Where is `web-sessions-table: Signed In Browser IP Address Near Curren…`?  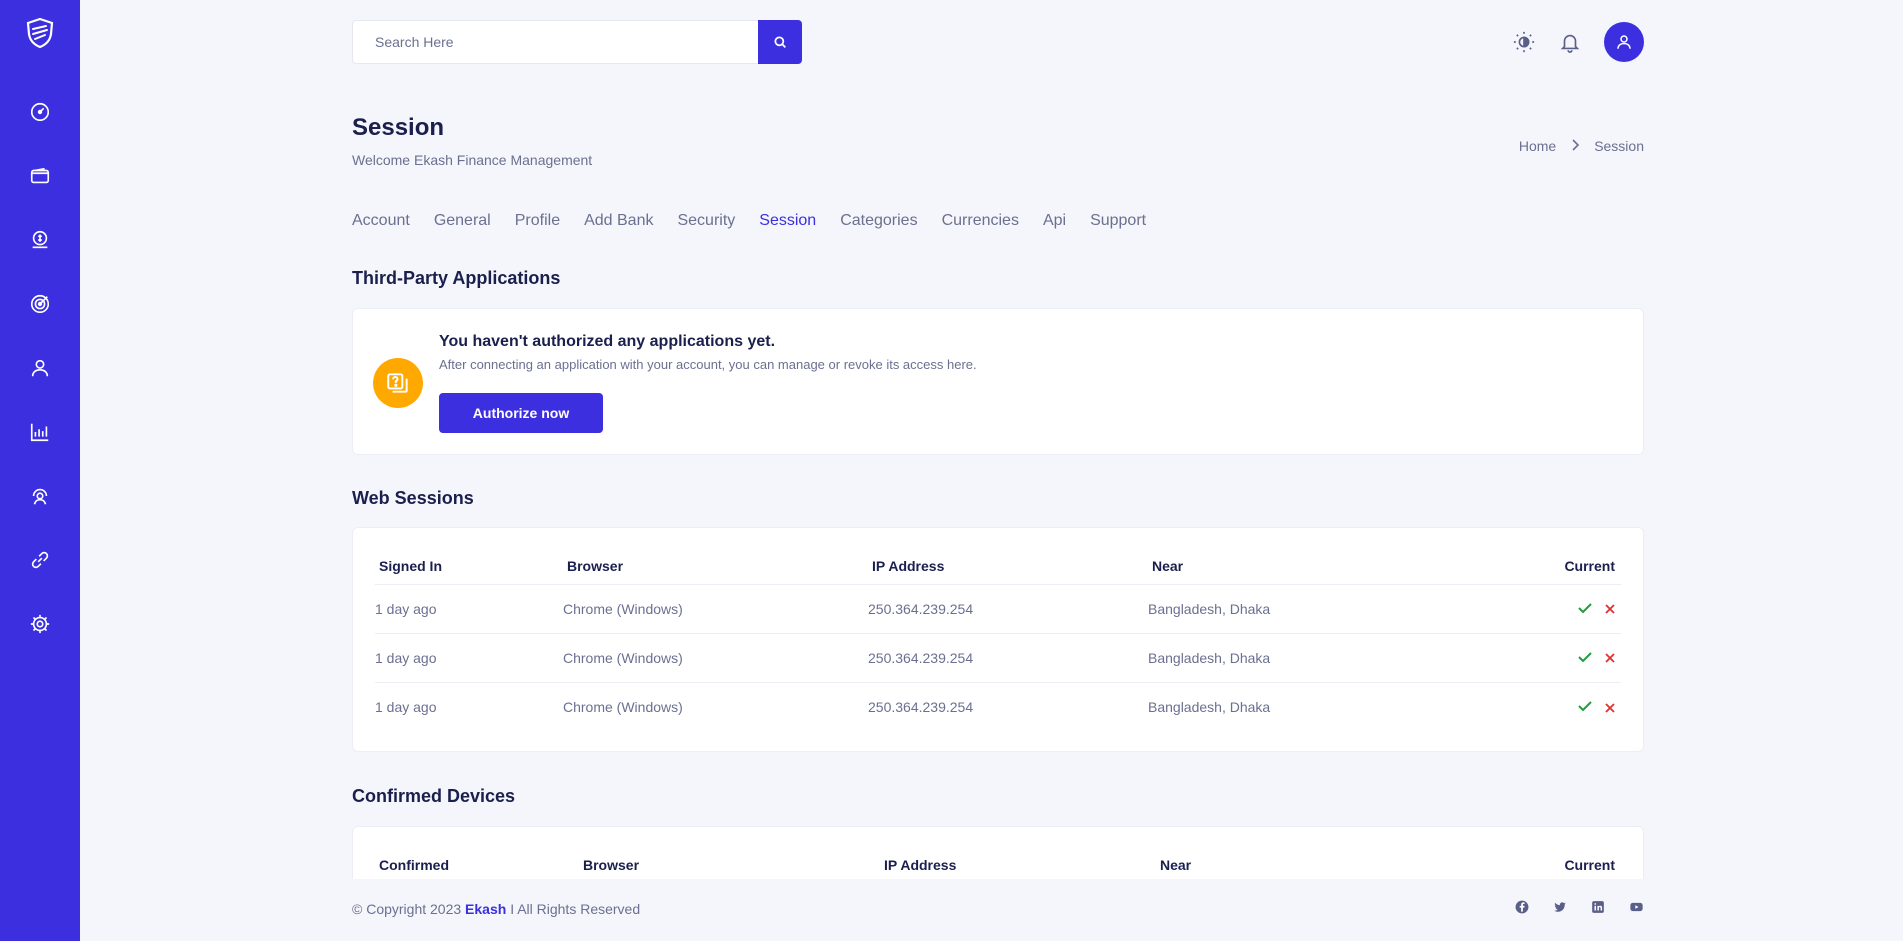 web-sessions-table: Signed In Browser IP Address Near Curren… is located at coordinates (998, 645).